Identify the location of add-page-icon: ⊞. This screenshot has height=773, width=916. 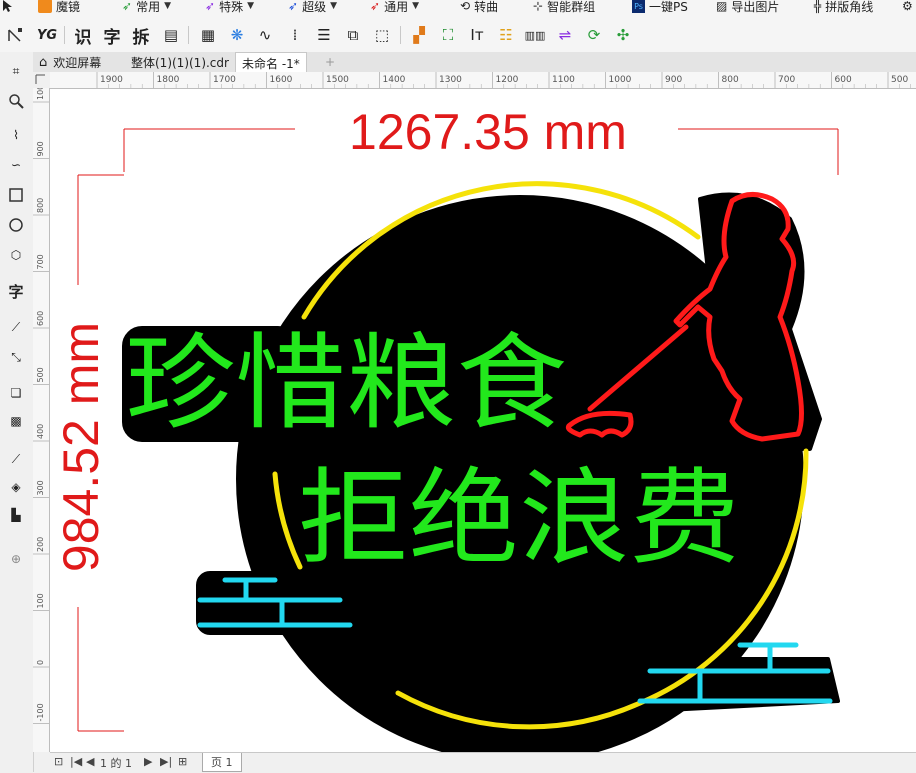
(182, 761).